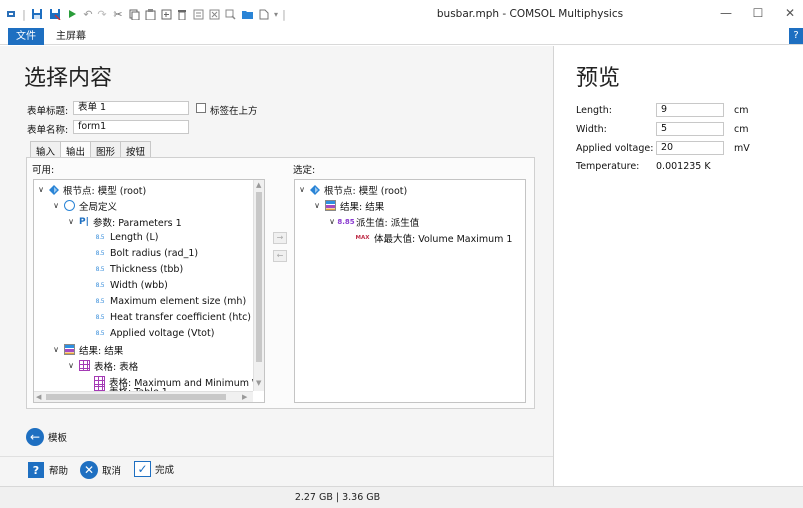 Image resolution: width=803 pixels, height=508 pixels. I want to click on undo-icon: ↶, so click(88, 14).